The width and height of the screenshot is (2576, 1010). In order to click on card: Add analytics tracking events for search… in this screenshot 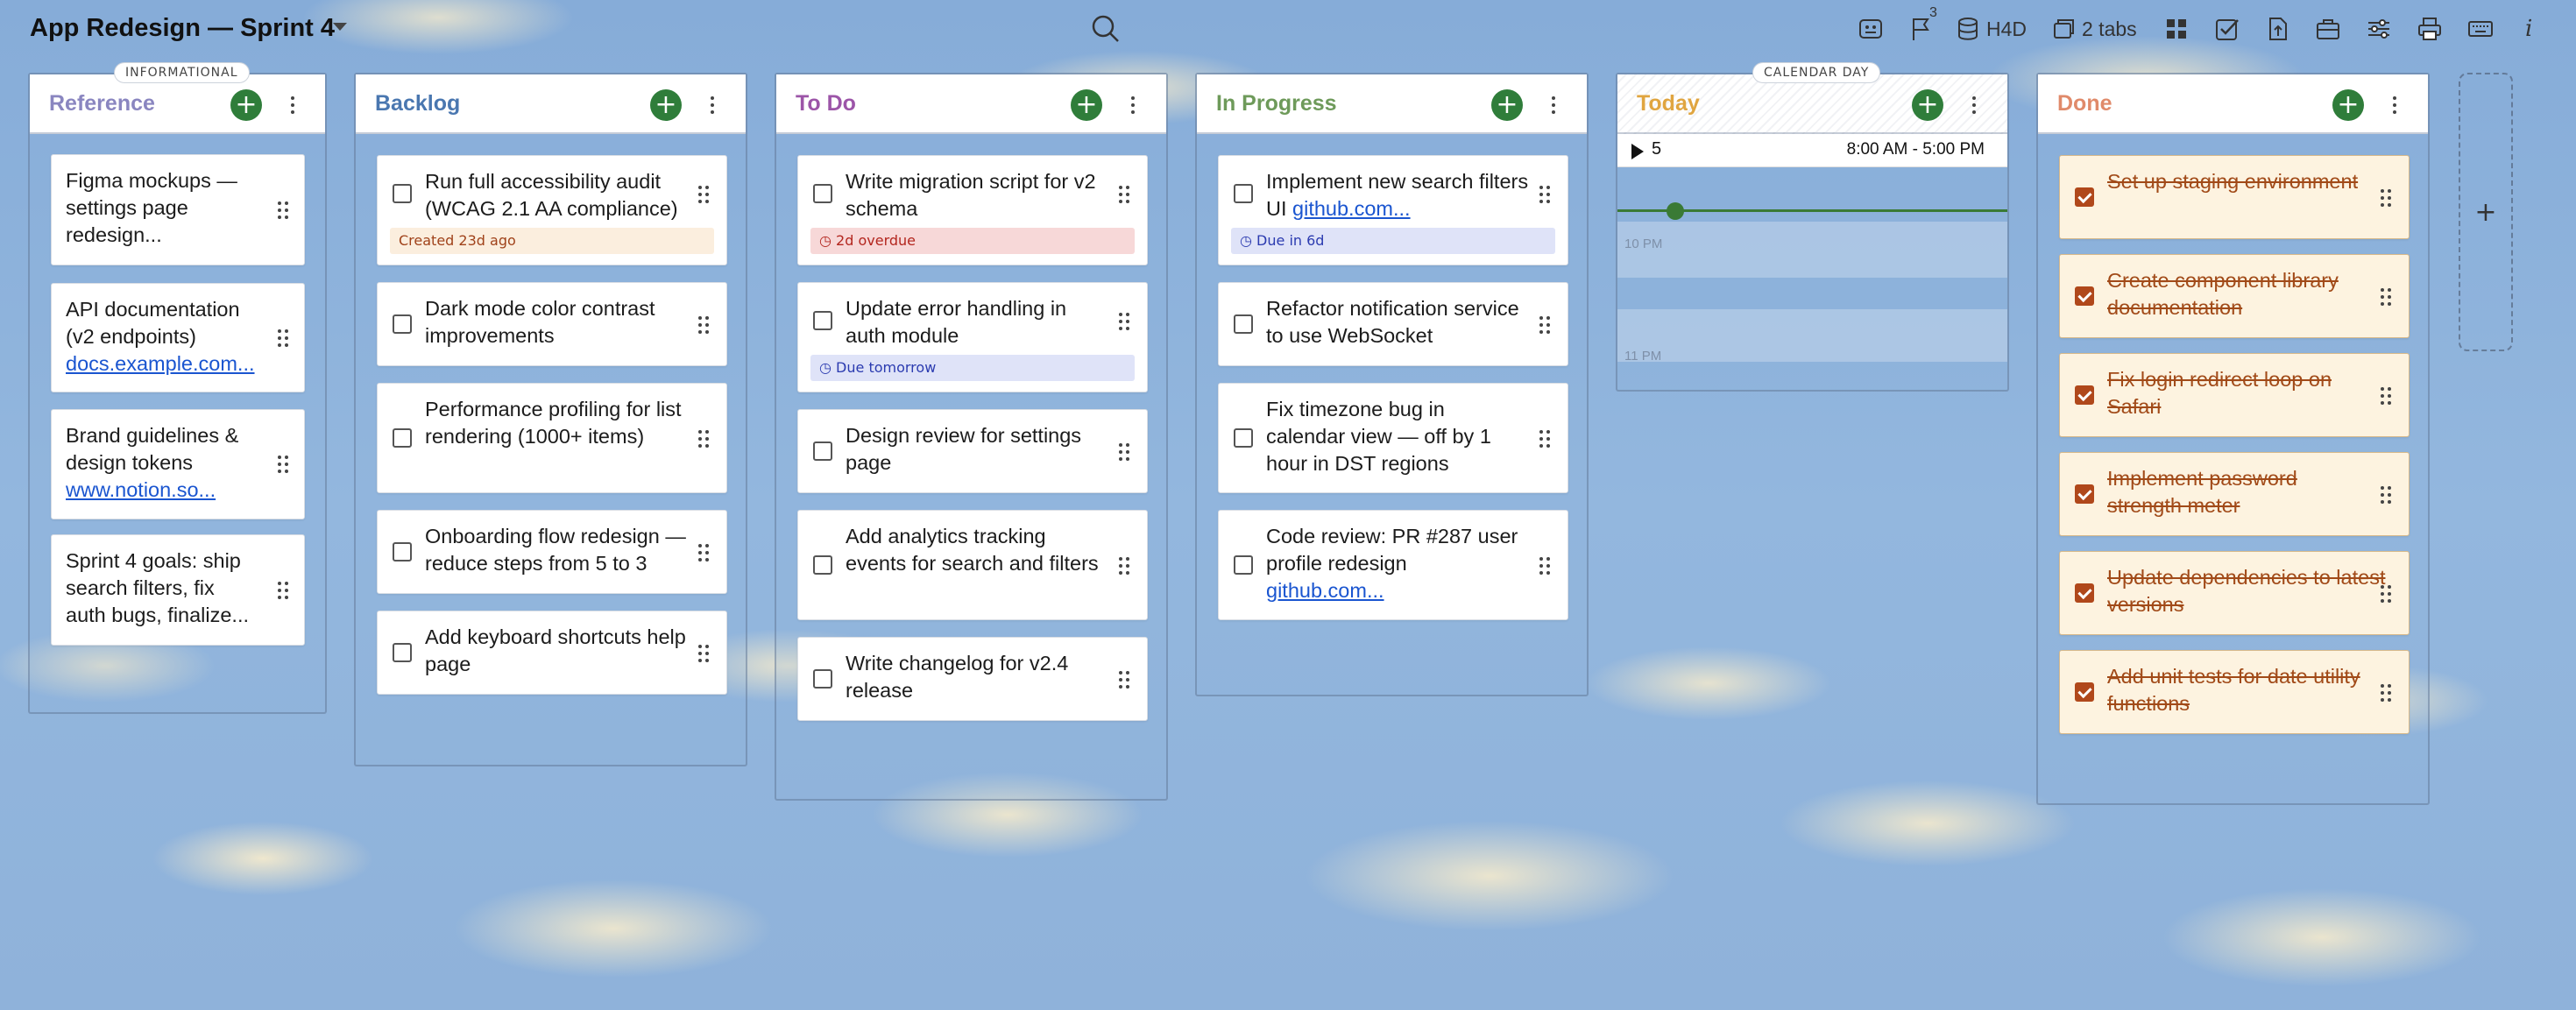, I will do `click(972, 565)`.